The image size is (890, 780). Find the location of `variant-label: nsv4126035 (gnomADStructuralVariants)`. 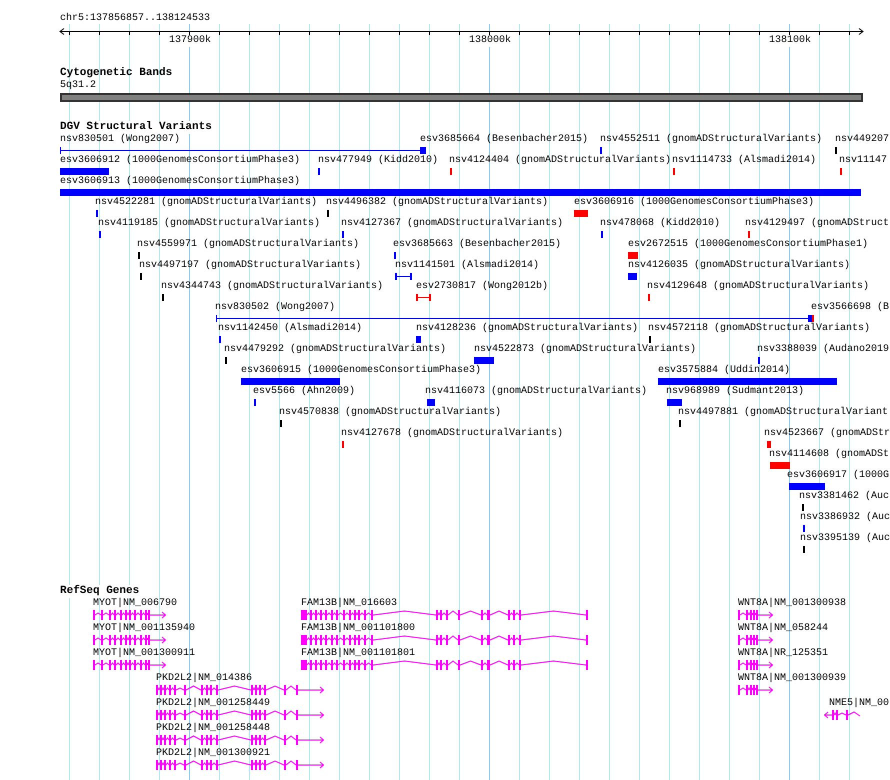

variant-label: nsv4126035 (gnomADStructuralVariants) is located at coordinates (739, 266).